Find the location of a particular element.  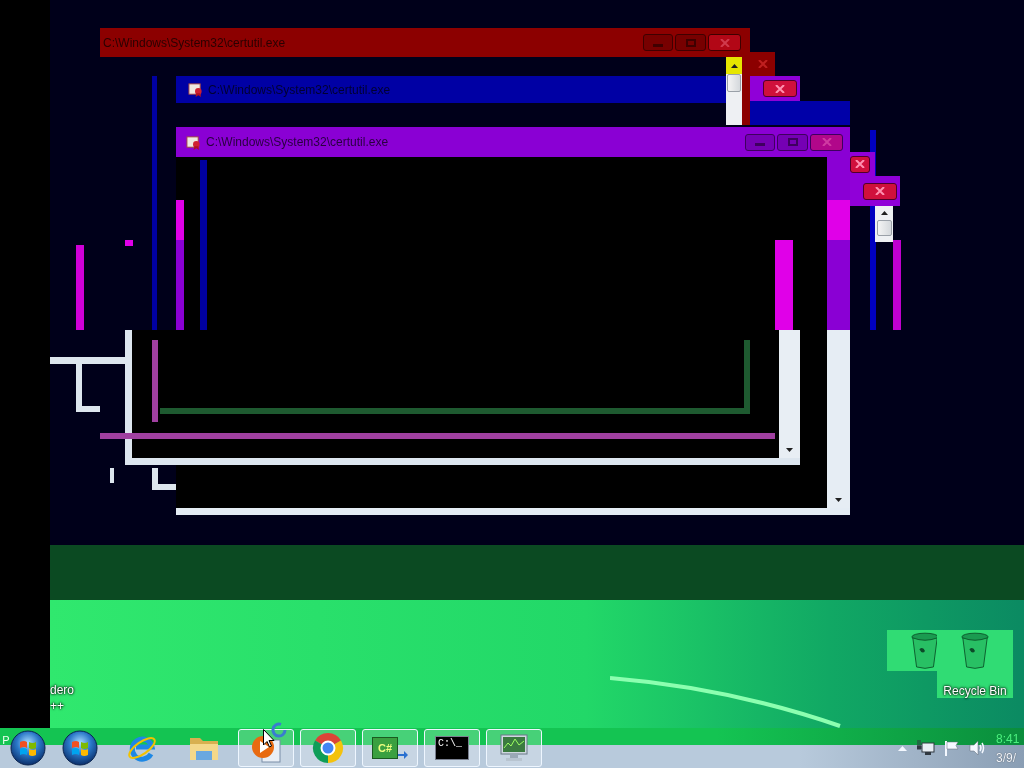

desktop-icon: Recycle Bin is located at coordinates (975, 664).